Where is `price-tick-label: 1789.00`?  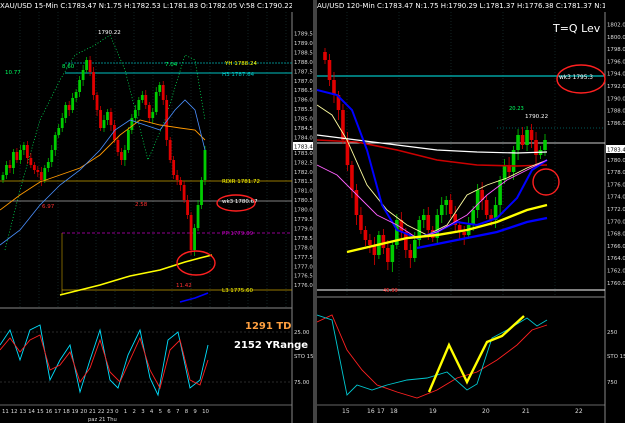 price-tick-label: 1789.00 is located at coordinates (303, 44).